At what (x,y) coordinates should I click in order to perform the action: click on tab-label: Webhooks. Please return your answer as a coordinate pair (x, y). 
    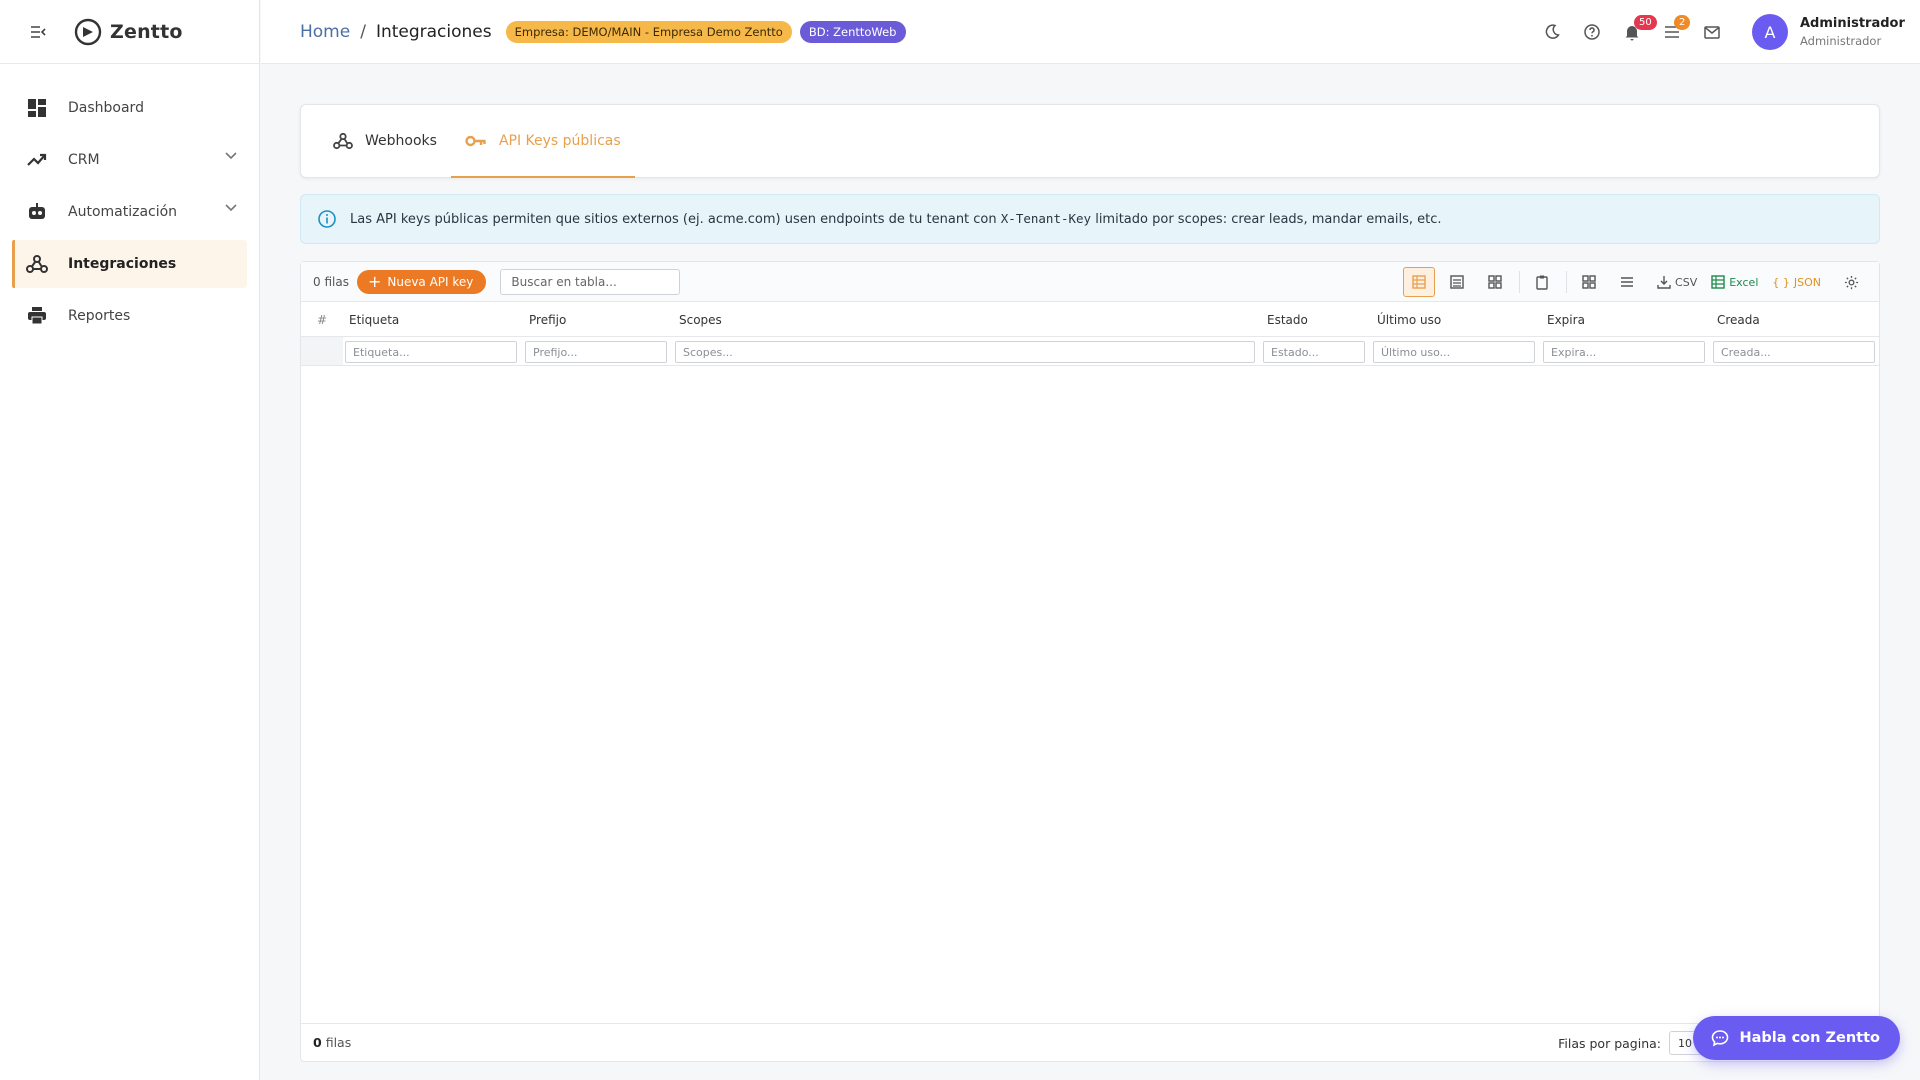
    Looking at the image, I should click on (401, 141).